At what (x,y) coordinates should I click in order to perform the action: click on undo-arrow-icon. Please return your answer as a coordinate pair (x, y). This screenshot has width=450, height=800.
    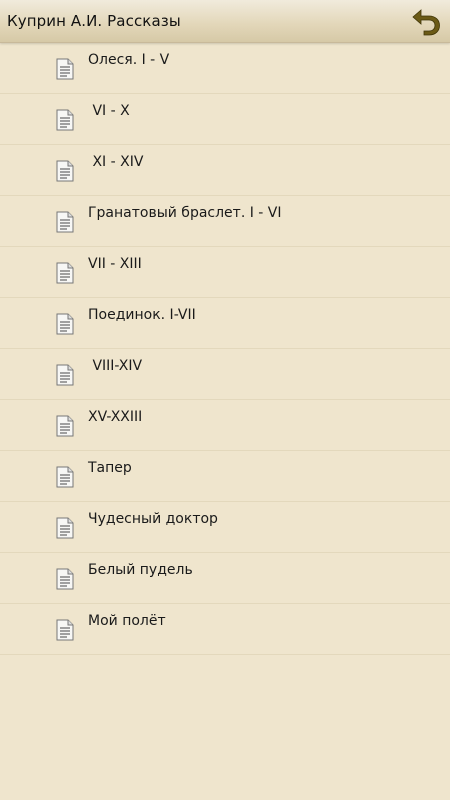
    Looking at the image, I should click on (426, 22).